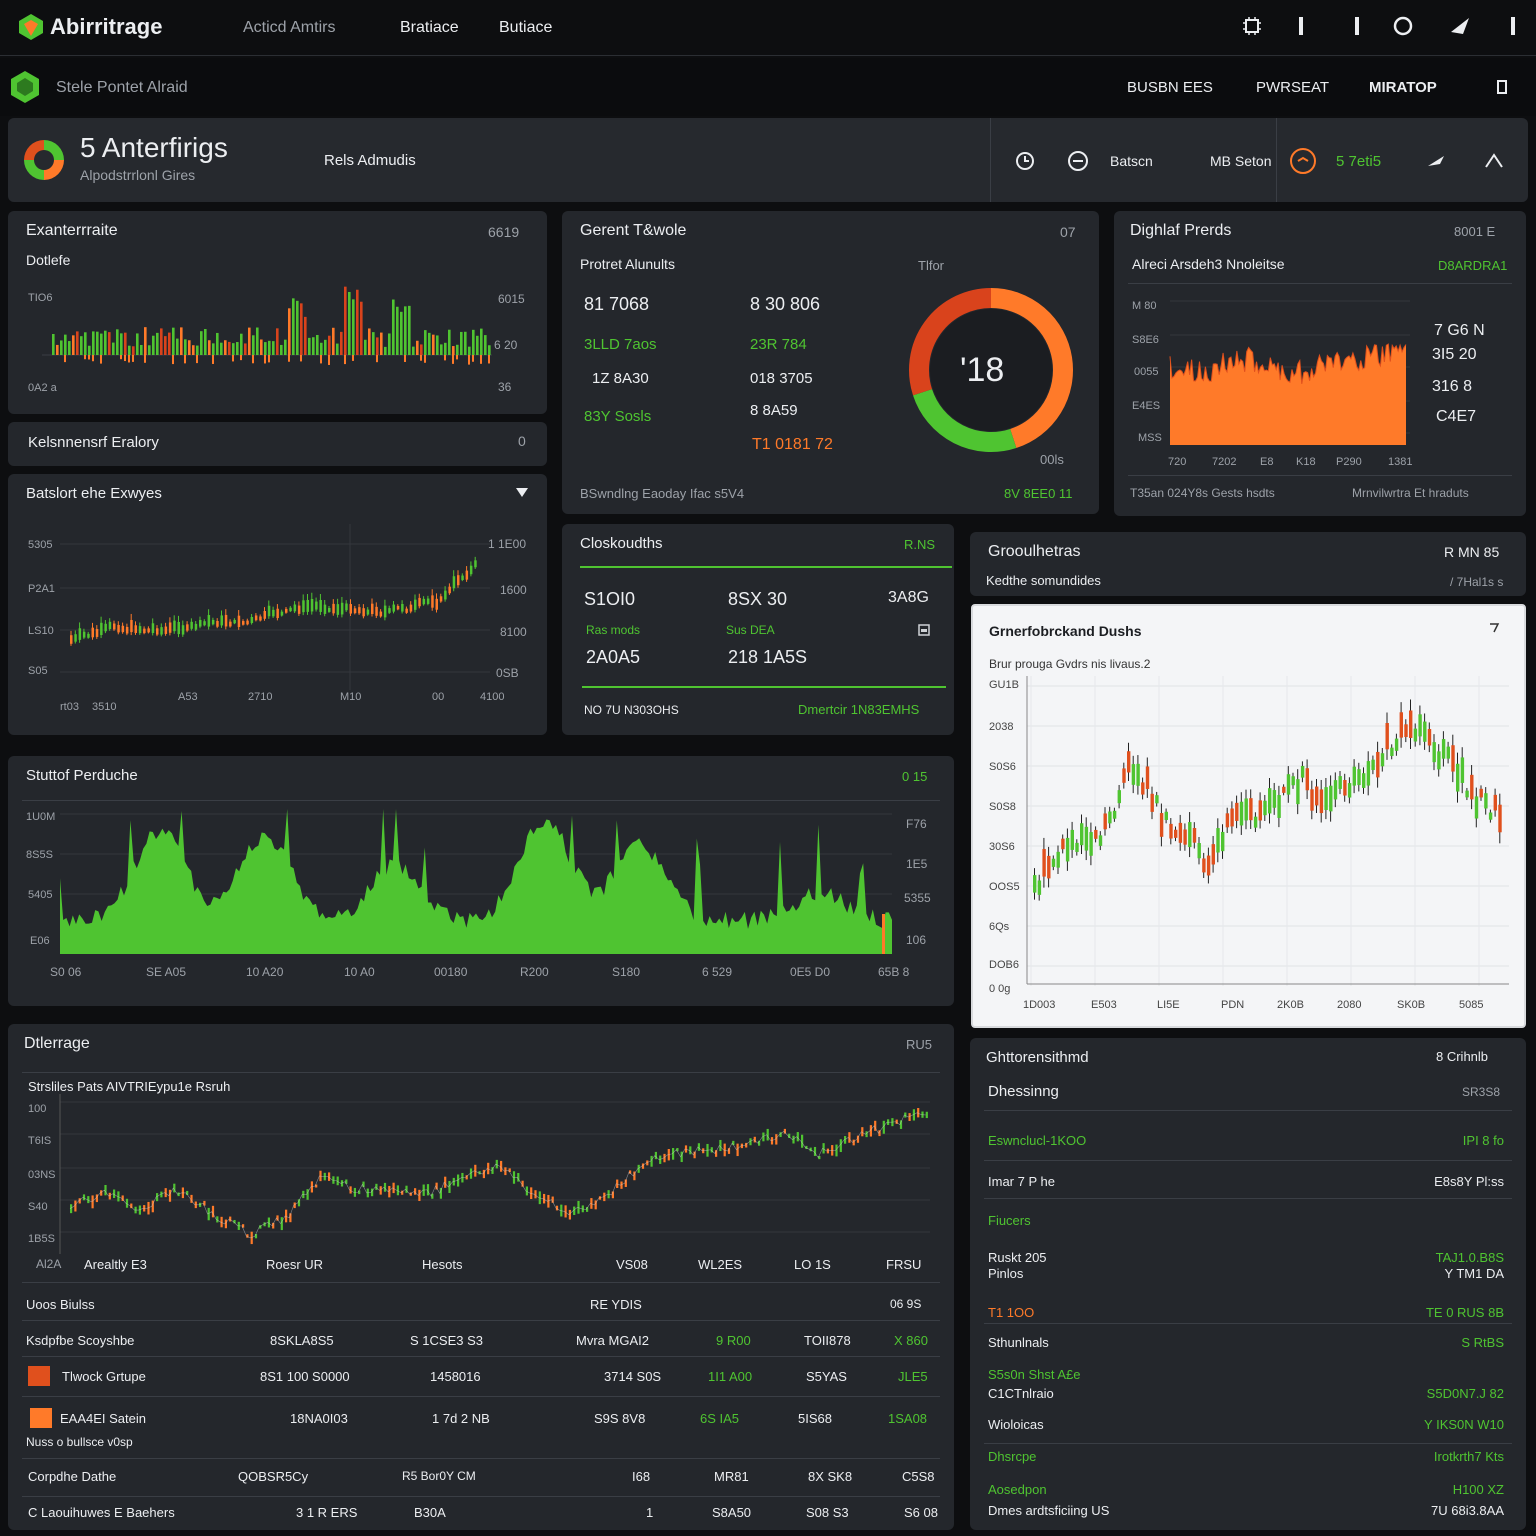  I want to click on exchange2-chart, so click(494, 1174).